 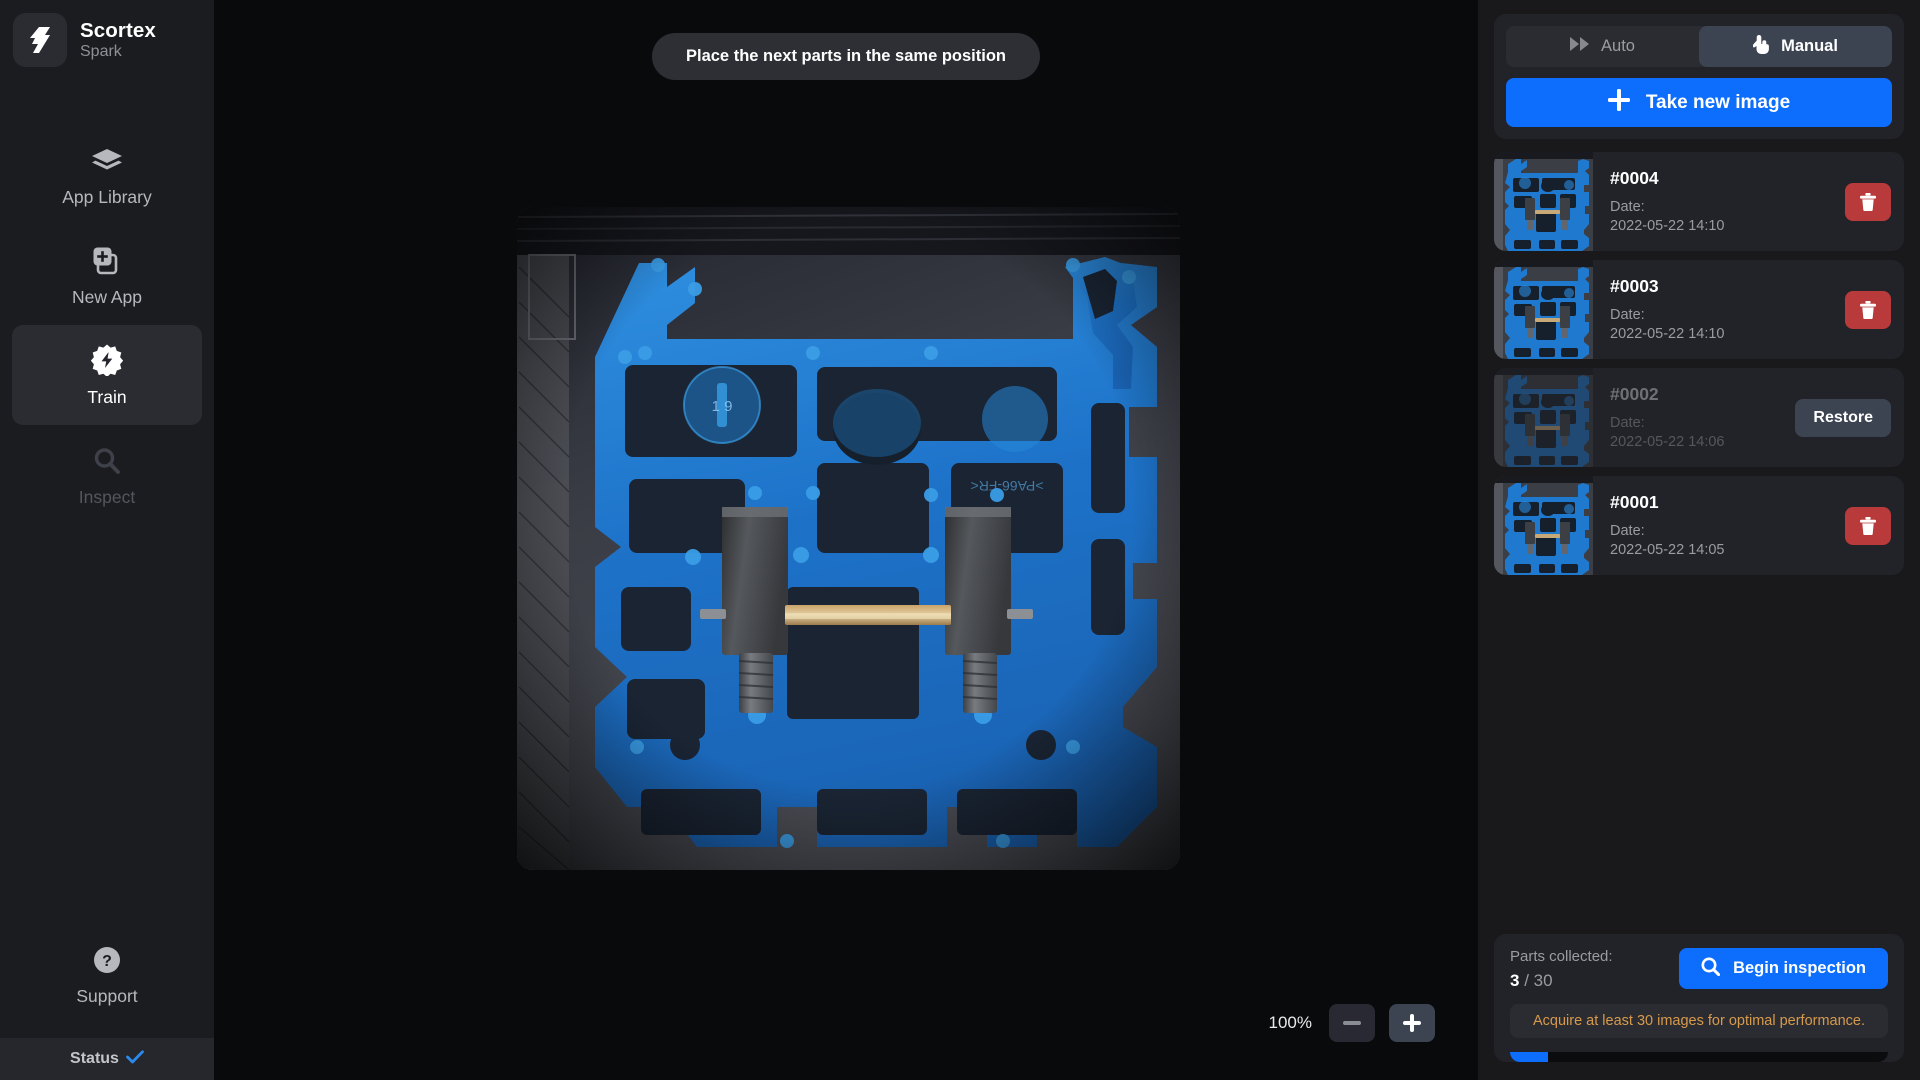 I want to click on fast-forward-icon, so click(x=1580, y=46).